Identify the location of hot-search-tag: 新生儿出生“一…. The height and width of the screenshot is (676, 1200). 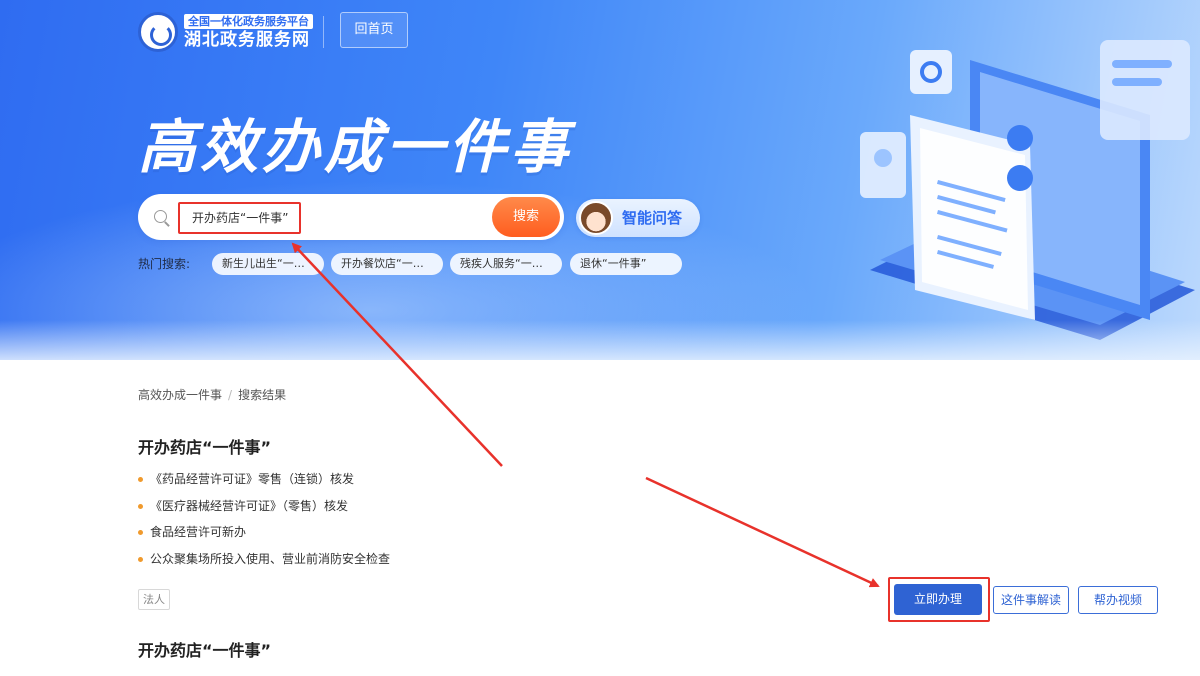
(268, 264).